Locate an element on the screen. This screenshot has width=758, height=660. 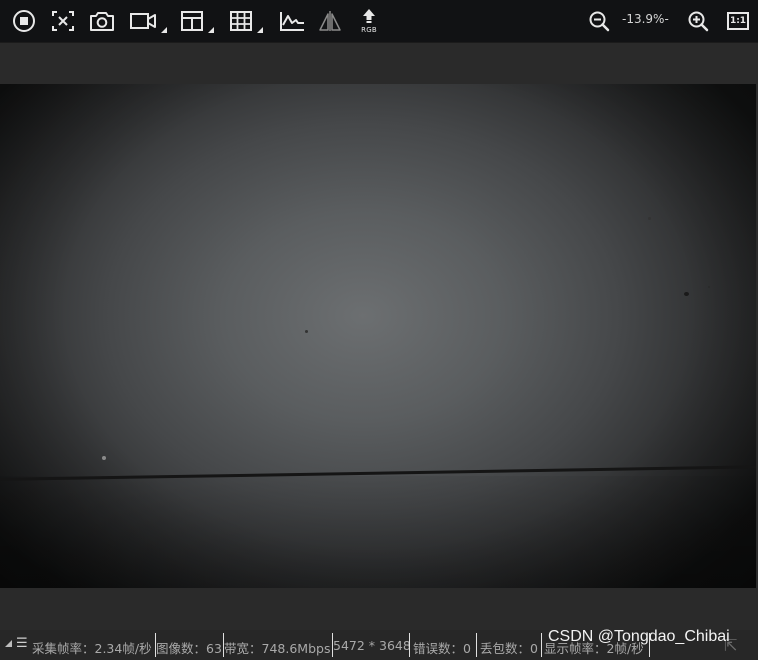
snapshot-button is located at coordinates (102, 21).